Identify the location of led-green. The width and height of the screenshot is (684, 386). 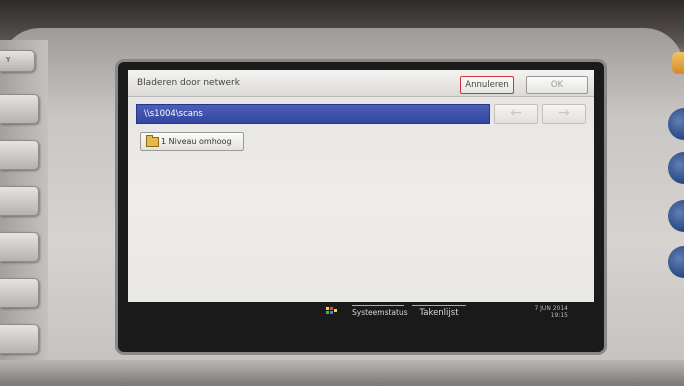
(327, 312).